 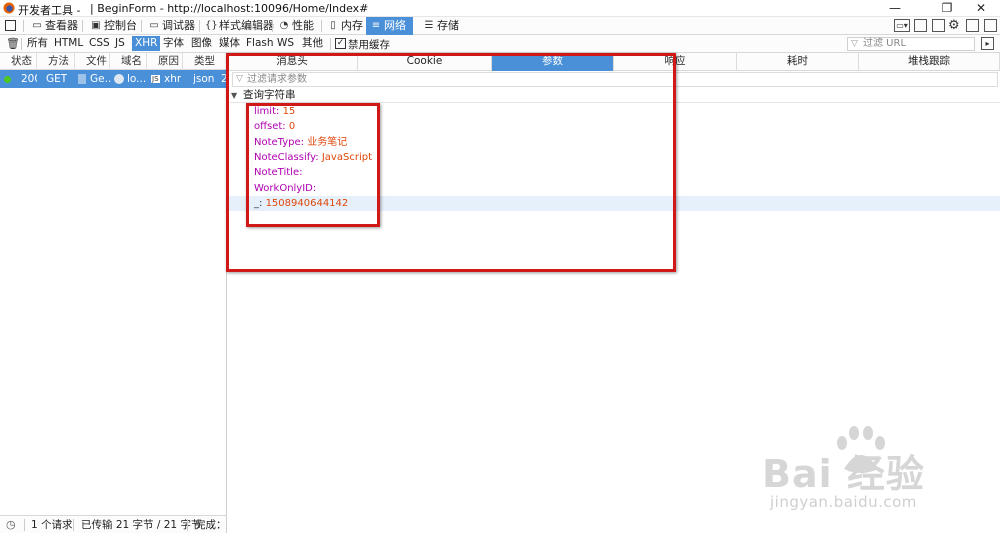 I want to click on tab-console: ▣ 控制台, so click(x=112, y=26).